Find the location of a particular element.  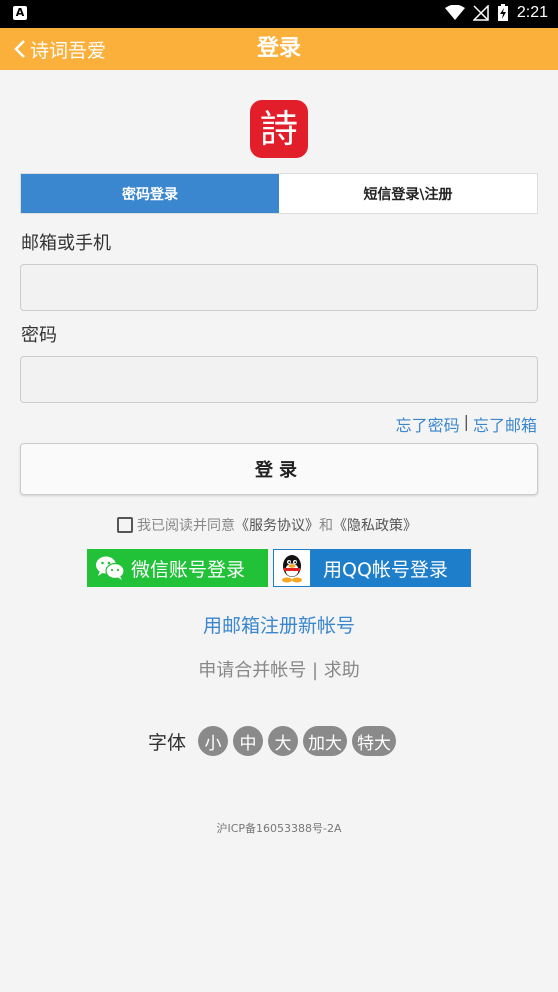

wifi-icon is located at coordinates (454, 12).